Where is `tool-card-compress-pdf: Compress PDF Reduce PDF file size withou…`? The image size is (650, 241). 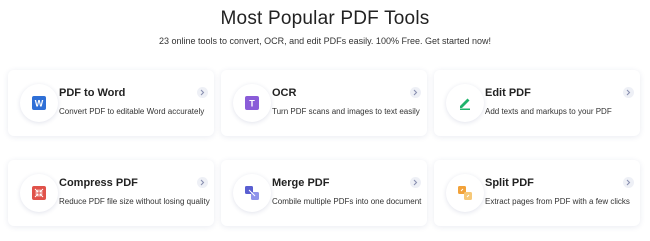
tool-card-compress-pdf: Compress PDF Reduce PDF file size withou… is located at coordinates (111, 193).